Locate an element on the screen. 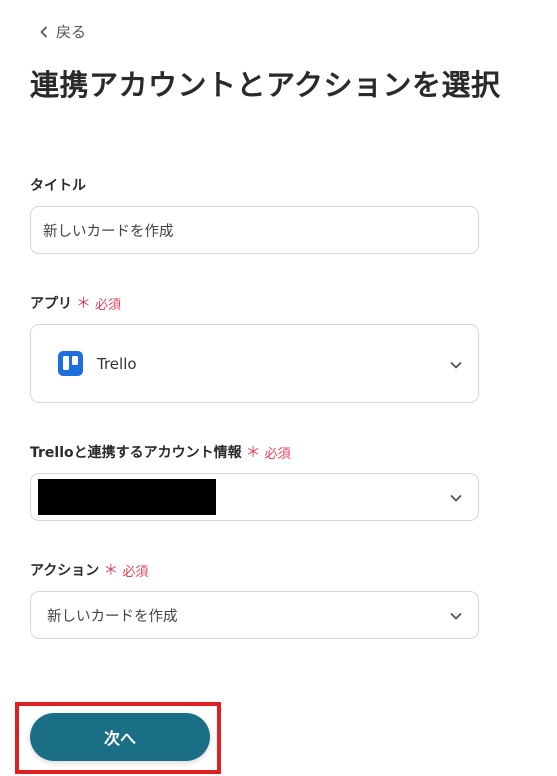 The width and height of the screenshot is (557, 776). account-field-label: Trelloと連携するアカウント情報 ＊ 必須 is located at coordinates (160, 452).